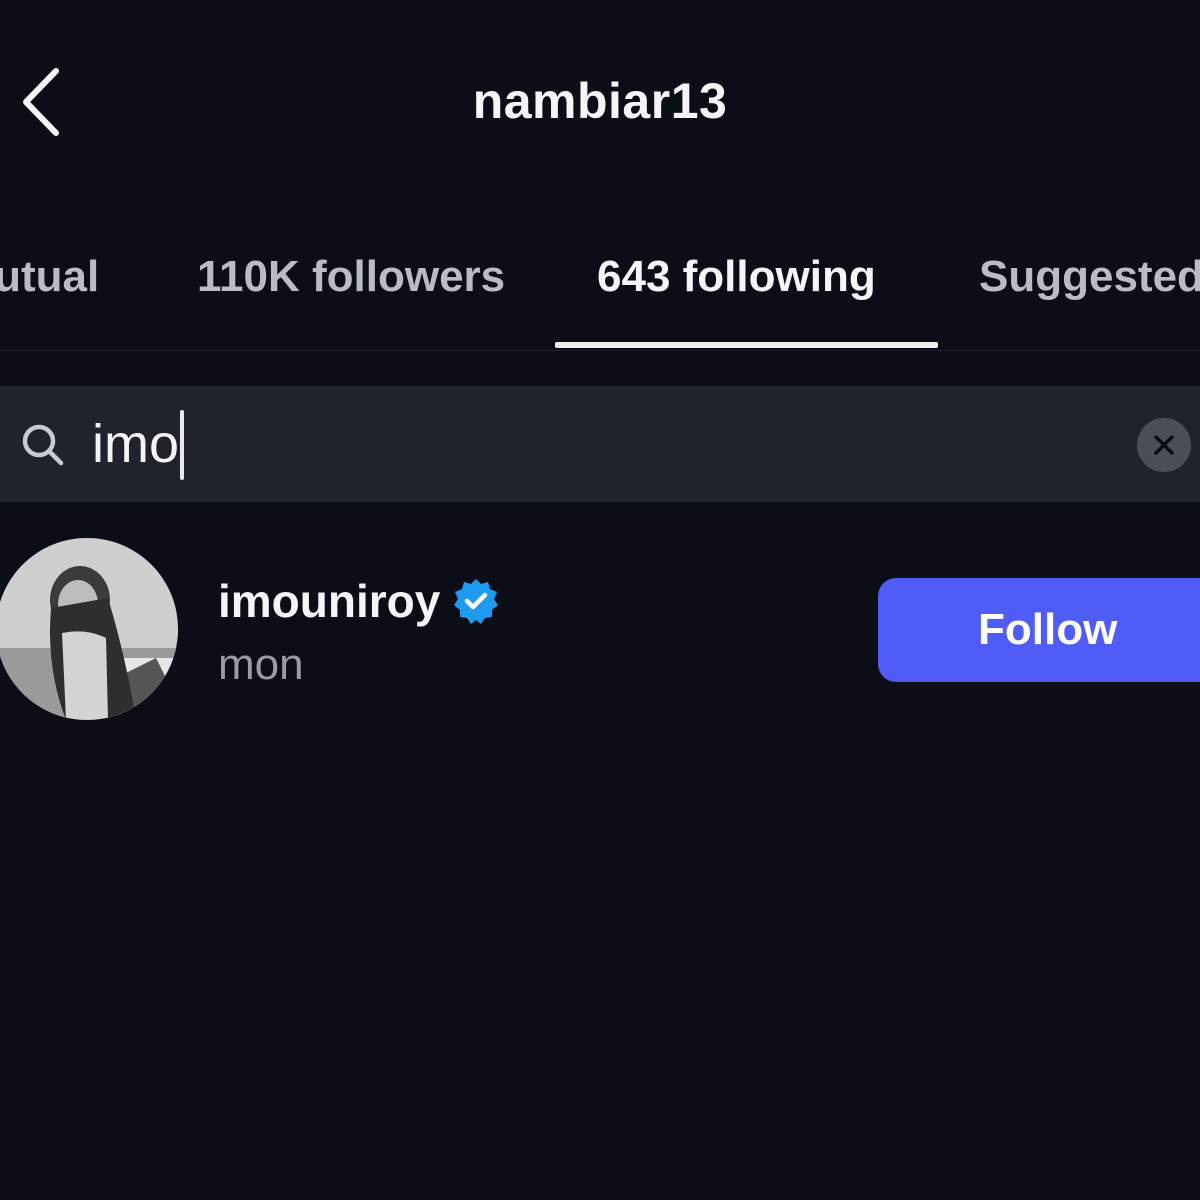 This screenshot has height=1200, width=1200. I want to click on search-icon, so click(43, 445).